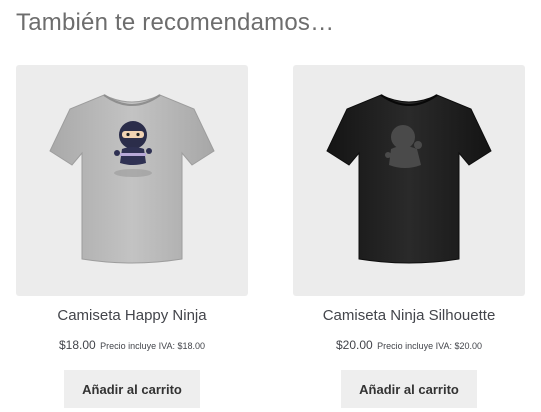  Describe the element at coordinates (430, 346) in the screenshot. I see `tax-note: Precio incluye IVA: $20.00` at that location.